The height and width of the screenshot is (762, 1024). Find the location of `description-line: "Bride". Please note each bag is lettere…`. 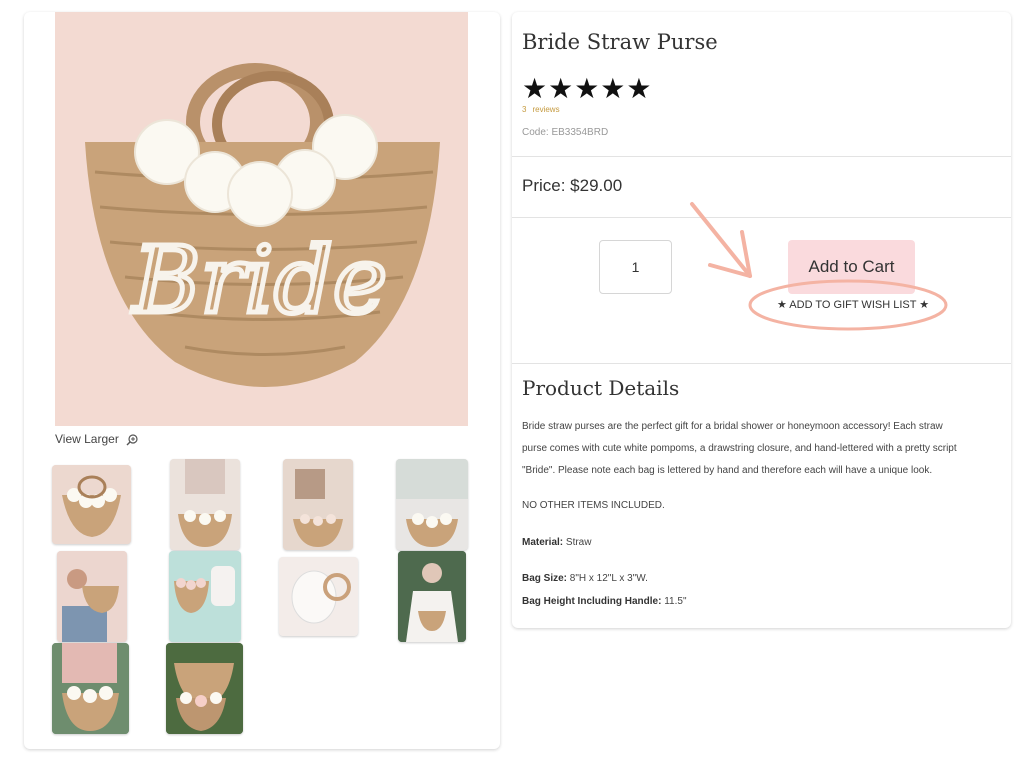

description-line: "Bride". Please note each bag is lettere… is located at coordinates (727, 470).